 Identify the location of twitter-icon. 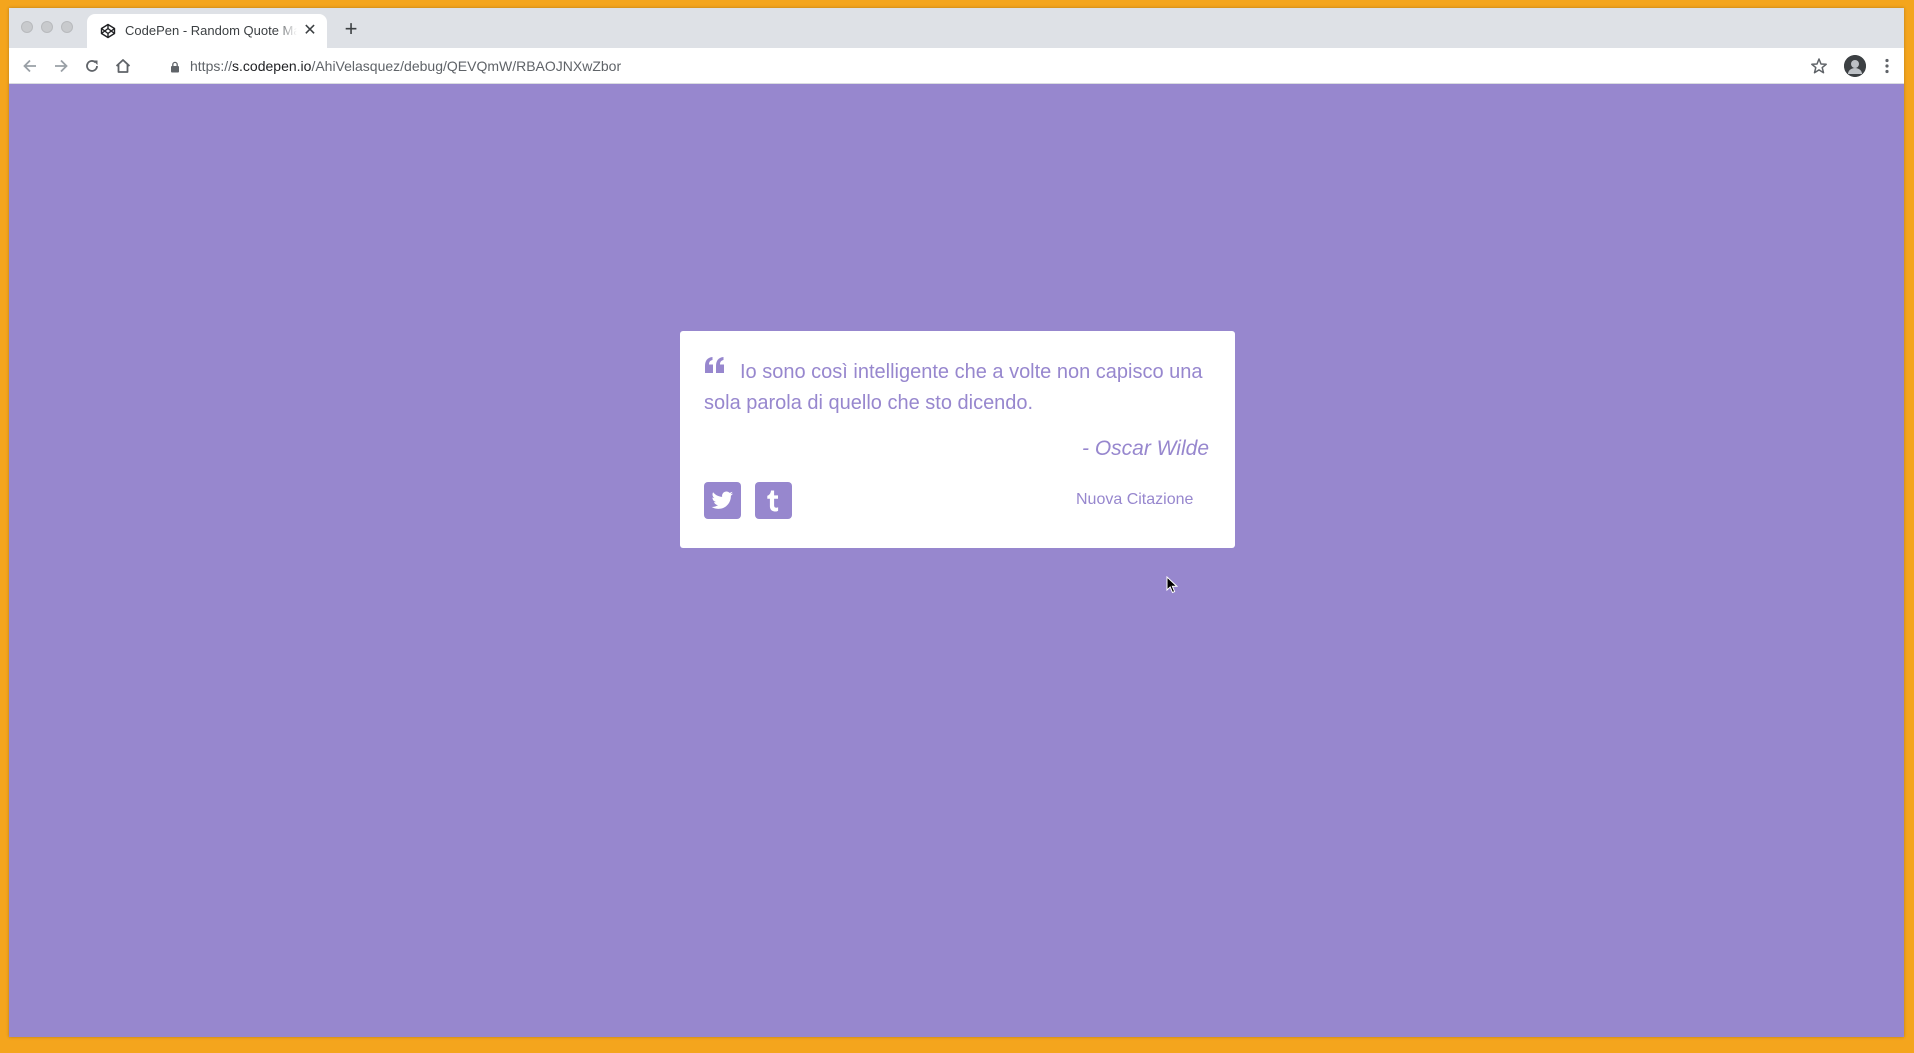
(722, 500).